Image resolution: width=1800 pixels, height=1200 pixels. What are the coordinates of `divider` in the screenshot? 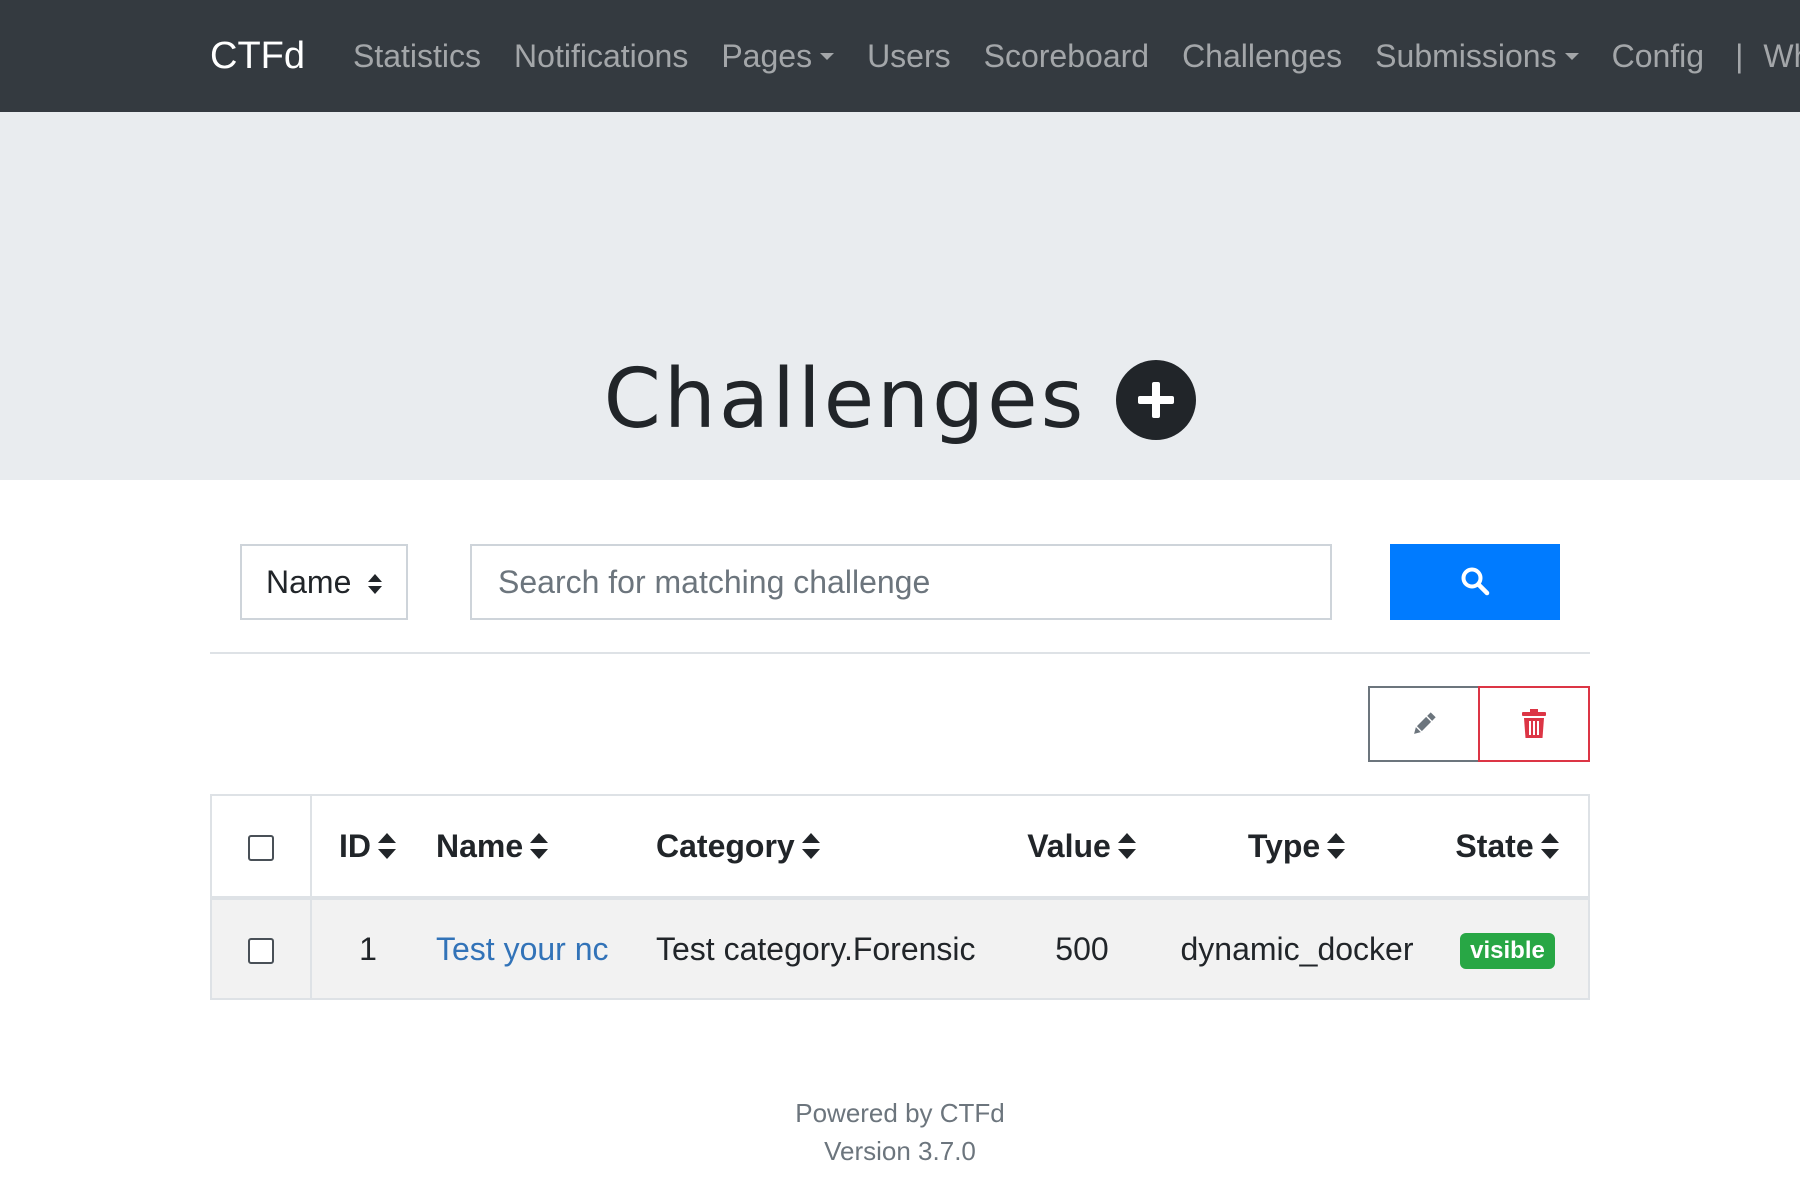 It's located at (900, 653).